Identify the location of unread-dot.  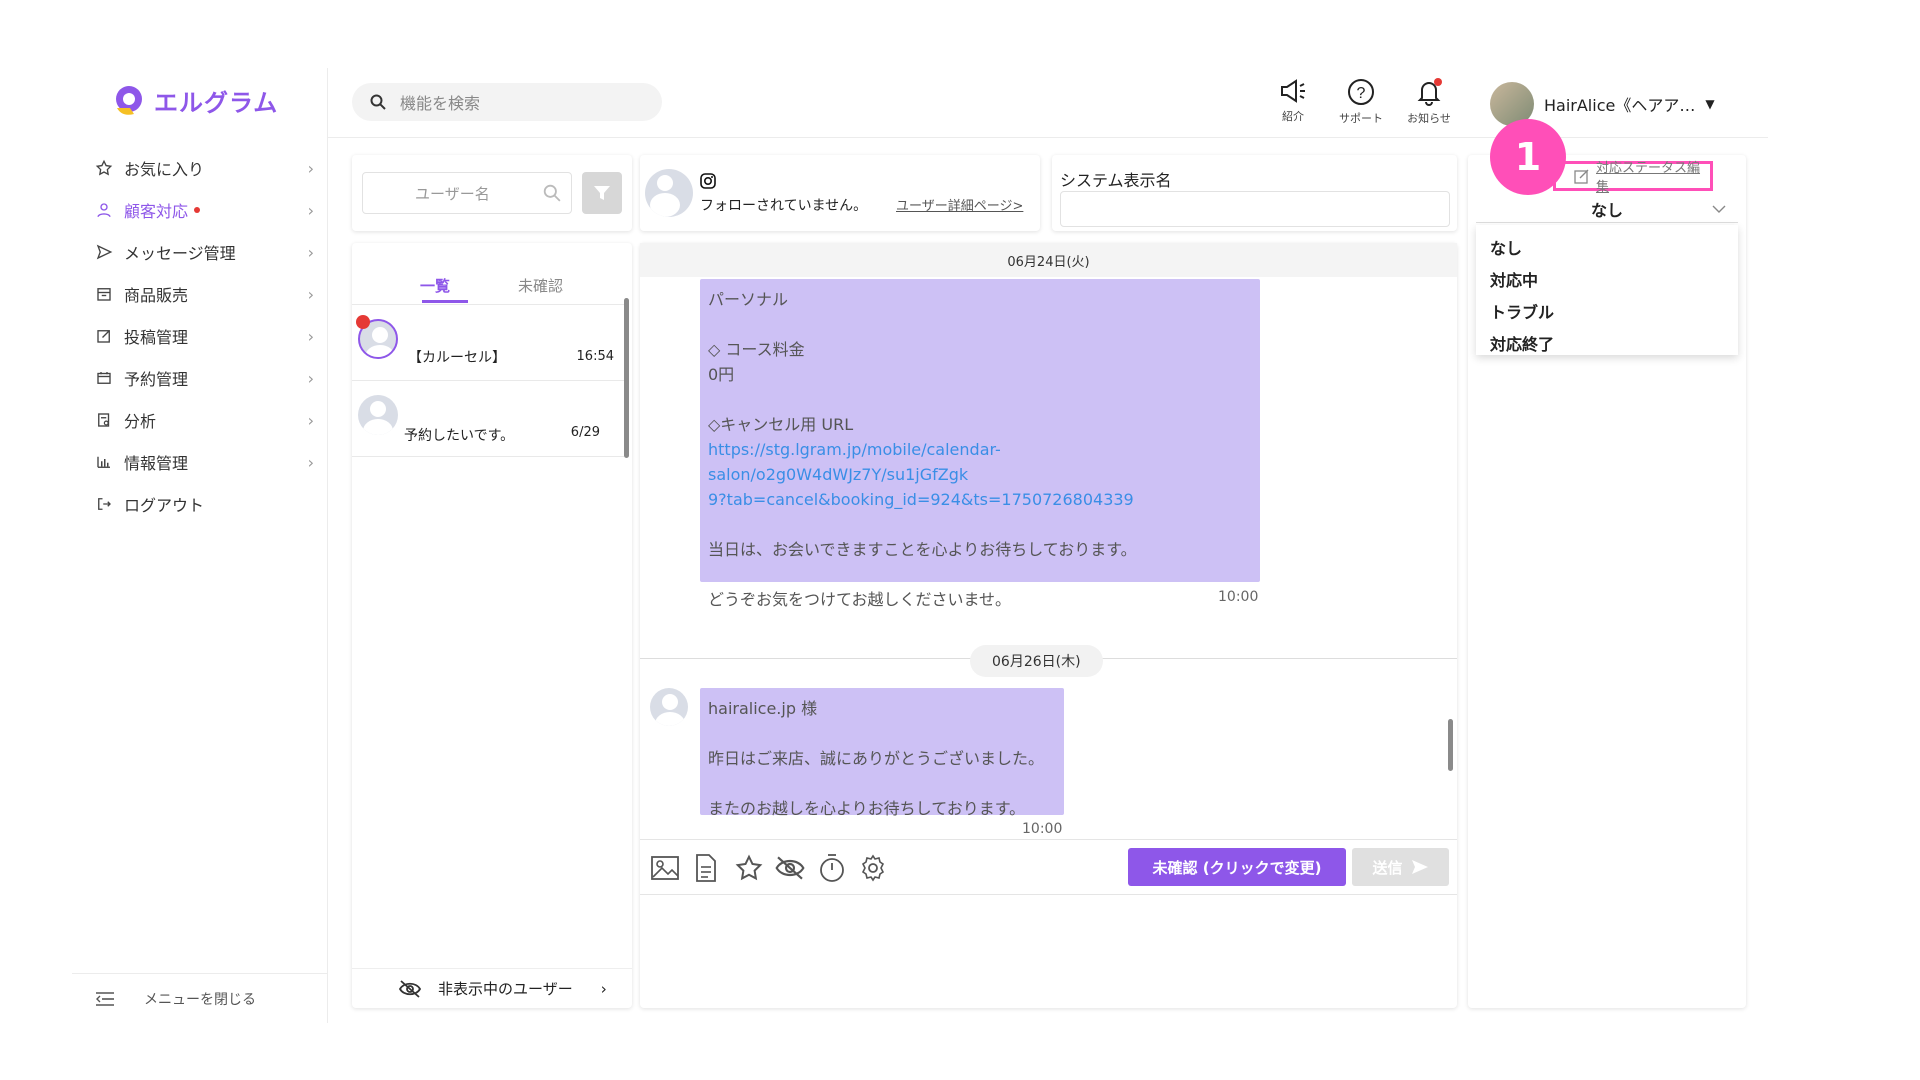
(363, 322).